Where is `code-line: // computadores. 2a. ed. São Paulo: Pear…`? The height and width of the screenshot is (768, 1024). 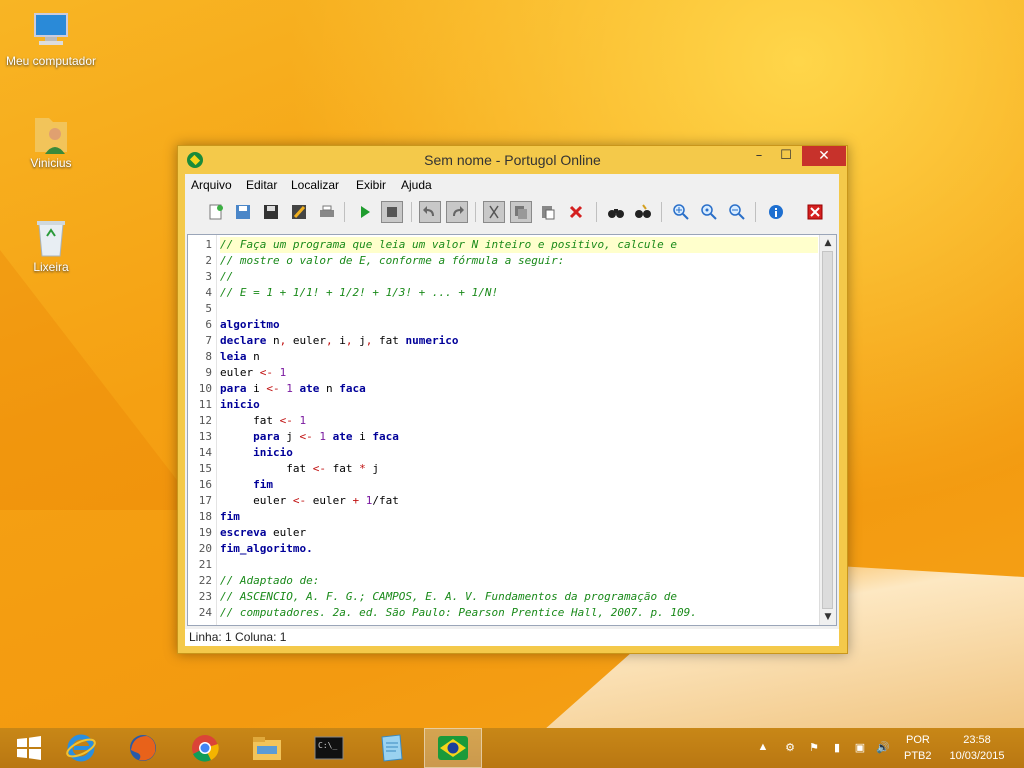
code-line: // computadores. 2a. ed. São Paulo: Pear… is located at coordinates (519, 613).